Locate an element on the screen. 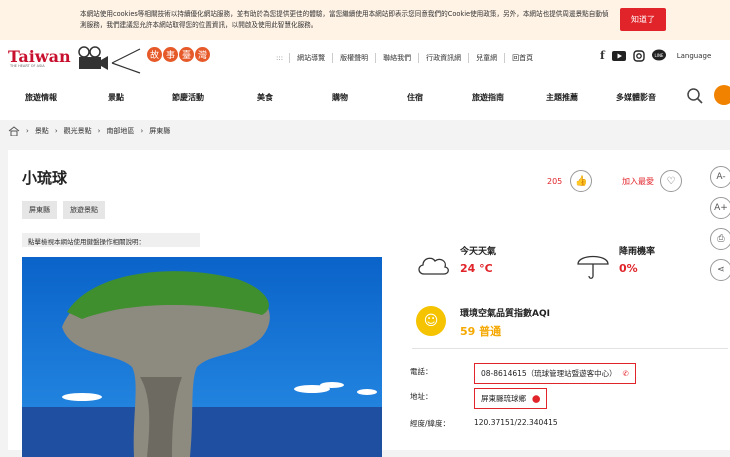  breadcrumb: › 景點 › 觀光景點 › 南部地區 › 屏東縣 is located at coordinates (89, 131).